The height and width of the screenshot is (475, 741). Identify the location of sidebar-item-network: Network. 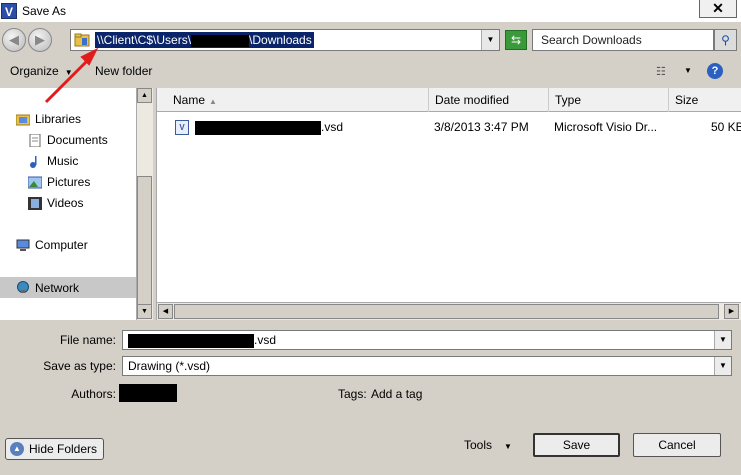
(68, 287).